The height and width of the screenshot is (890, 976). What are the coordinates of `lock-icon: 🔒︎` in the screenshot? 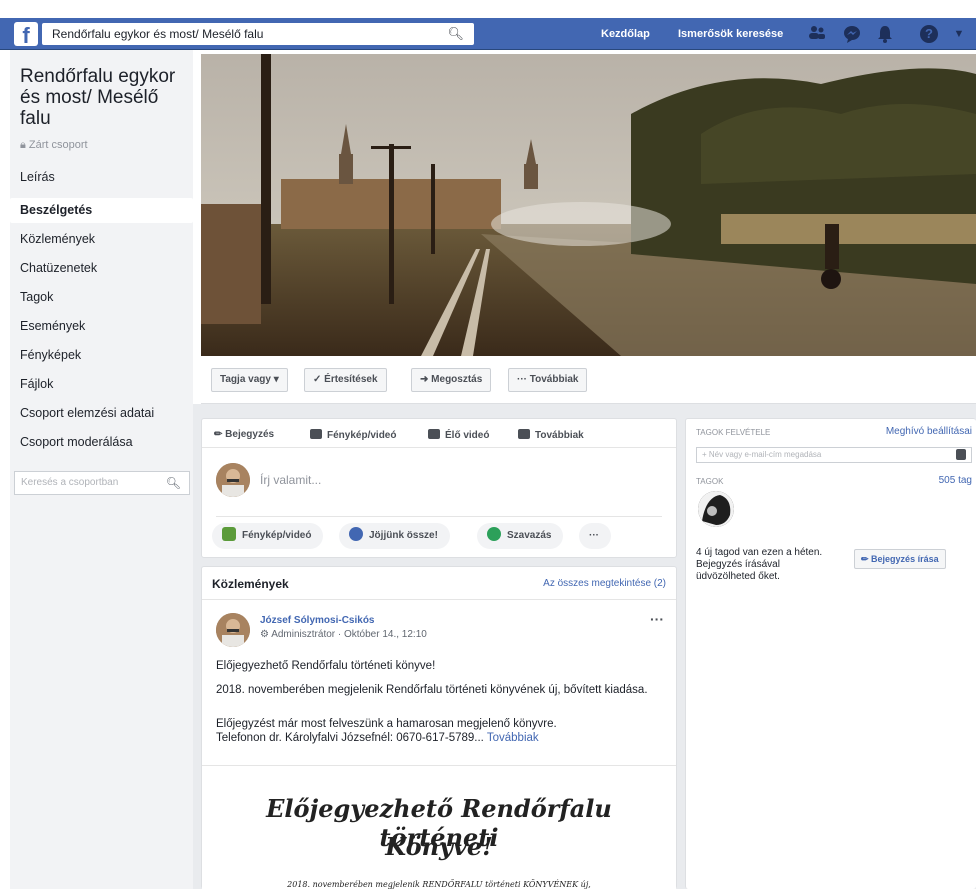 It's located at (24, 145).